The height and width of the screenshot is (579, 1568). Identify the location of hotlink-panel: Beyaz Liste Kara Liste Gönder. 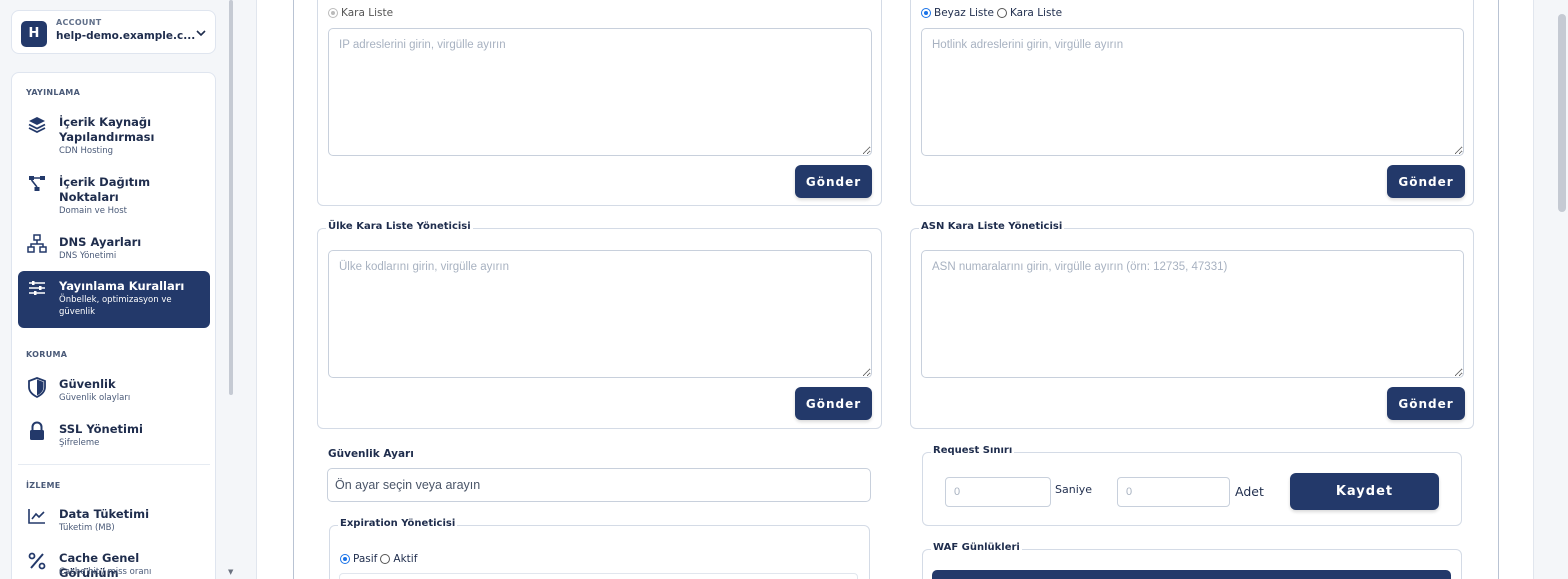
(1192, 103).